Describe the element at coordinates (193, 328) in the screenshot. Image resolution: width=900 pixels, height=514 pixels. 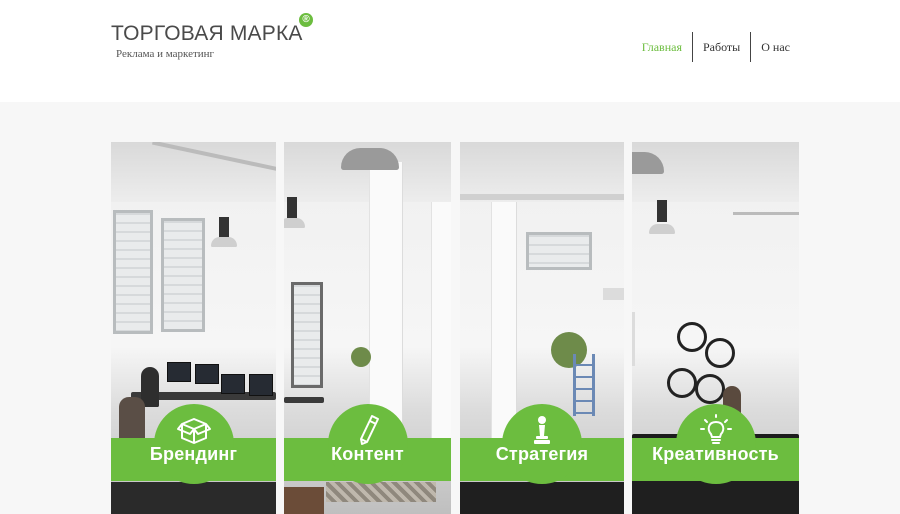
I see `panel-branding: Брендинг` at that location.